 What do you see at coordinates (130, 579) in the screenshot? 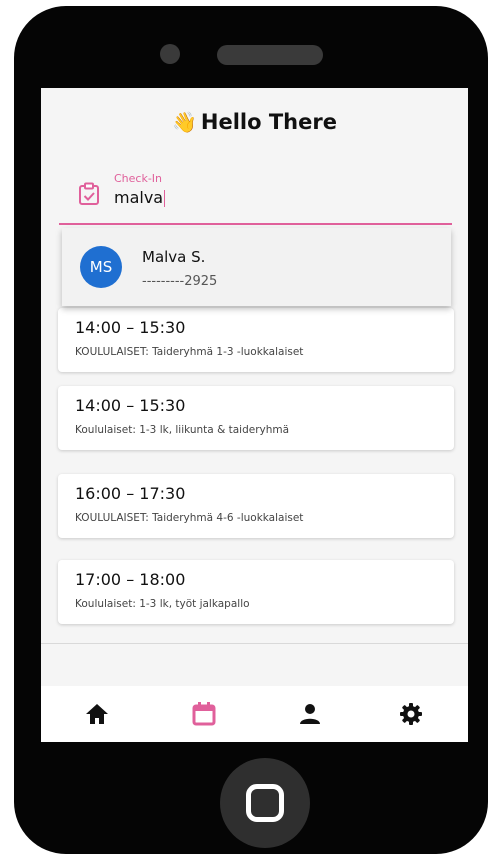
I see `session-time: 17:00 – 18:00` at bounding box center [130, 579].